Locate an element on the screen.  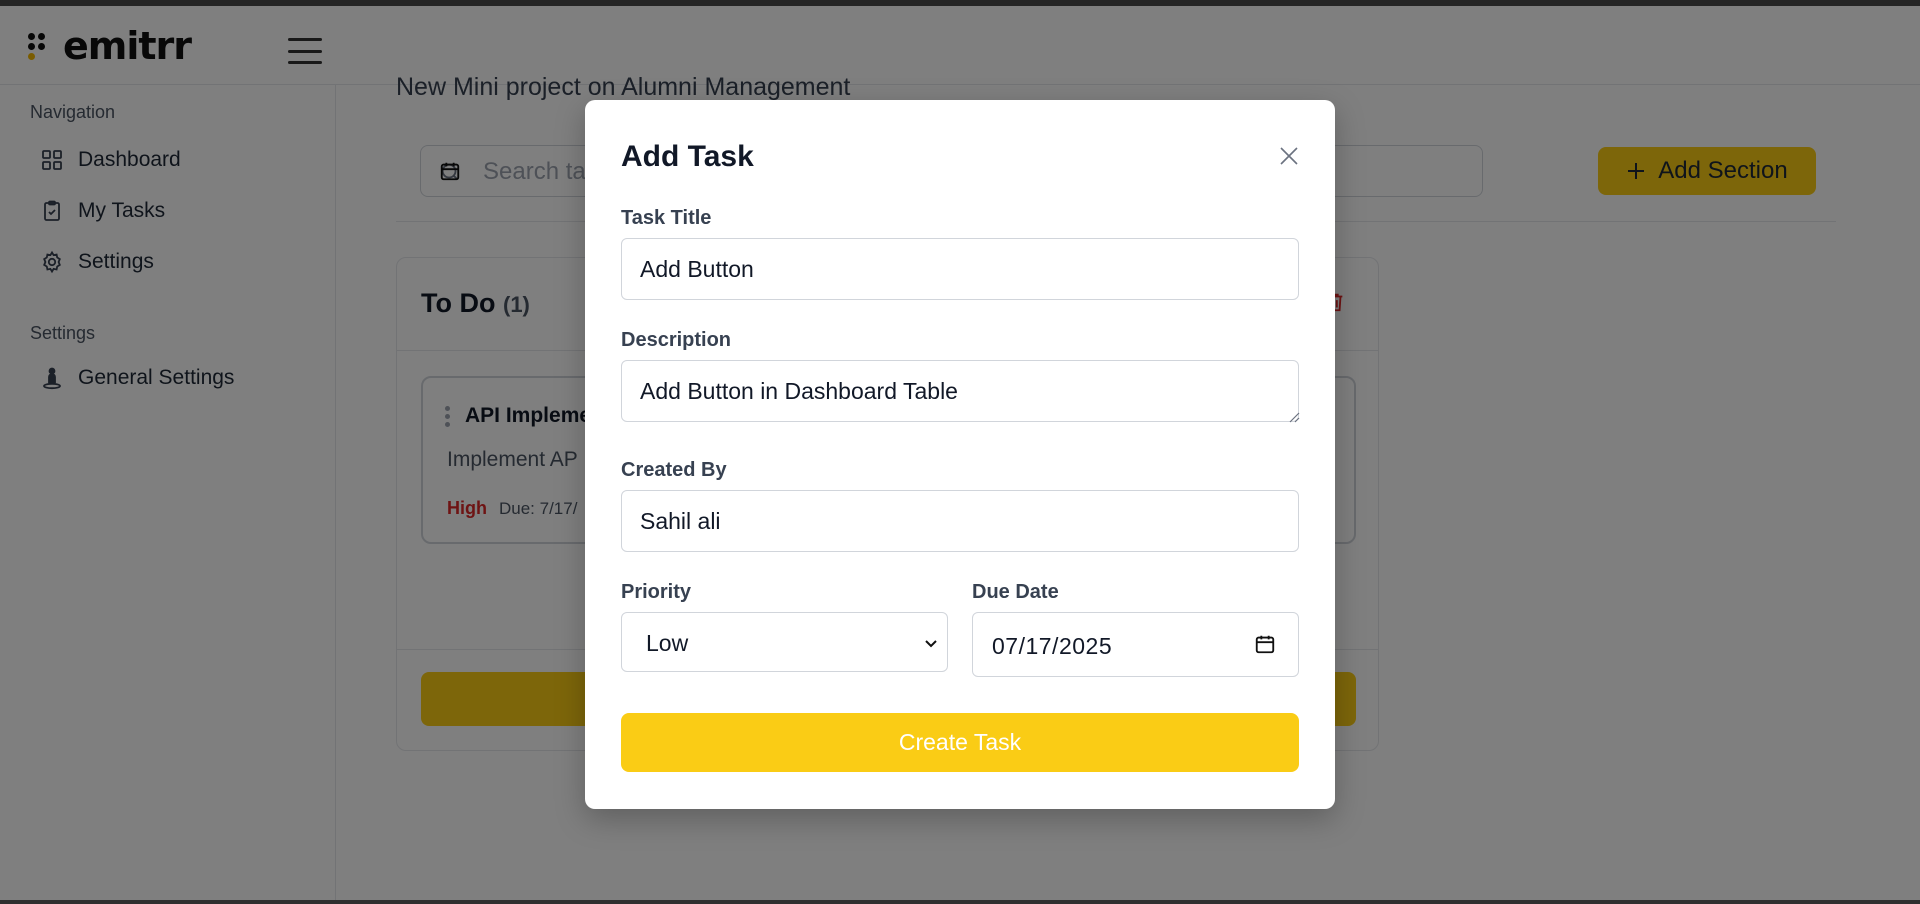
due-date-label: Due Date is located at coordinates (1015, 592).